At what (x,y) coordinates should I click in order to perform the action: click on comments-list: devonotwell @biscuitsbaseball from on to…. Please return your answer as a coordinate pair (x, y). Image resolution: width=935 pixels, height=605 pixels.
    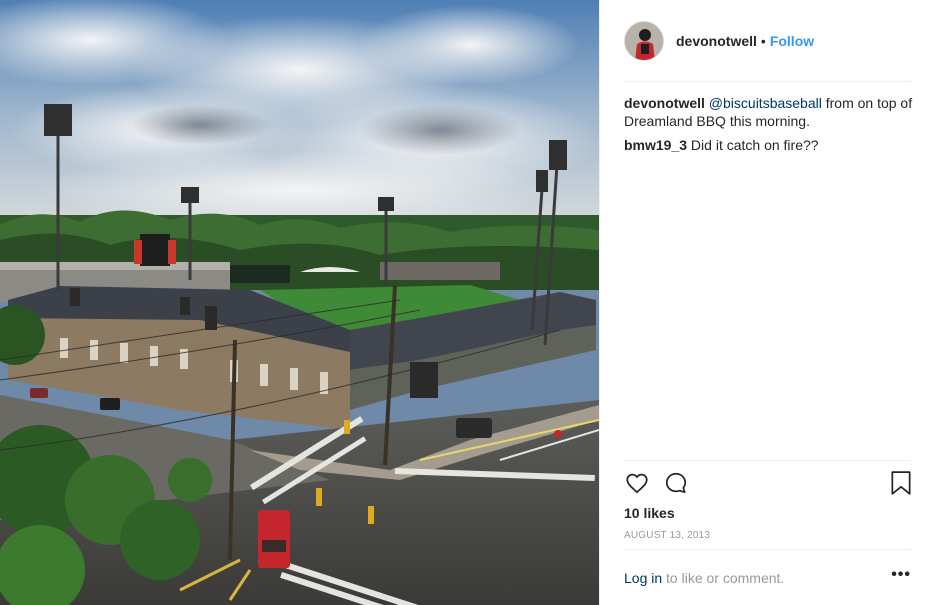
    Looking at the image, I should click on (769, 127).